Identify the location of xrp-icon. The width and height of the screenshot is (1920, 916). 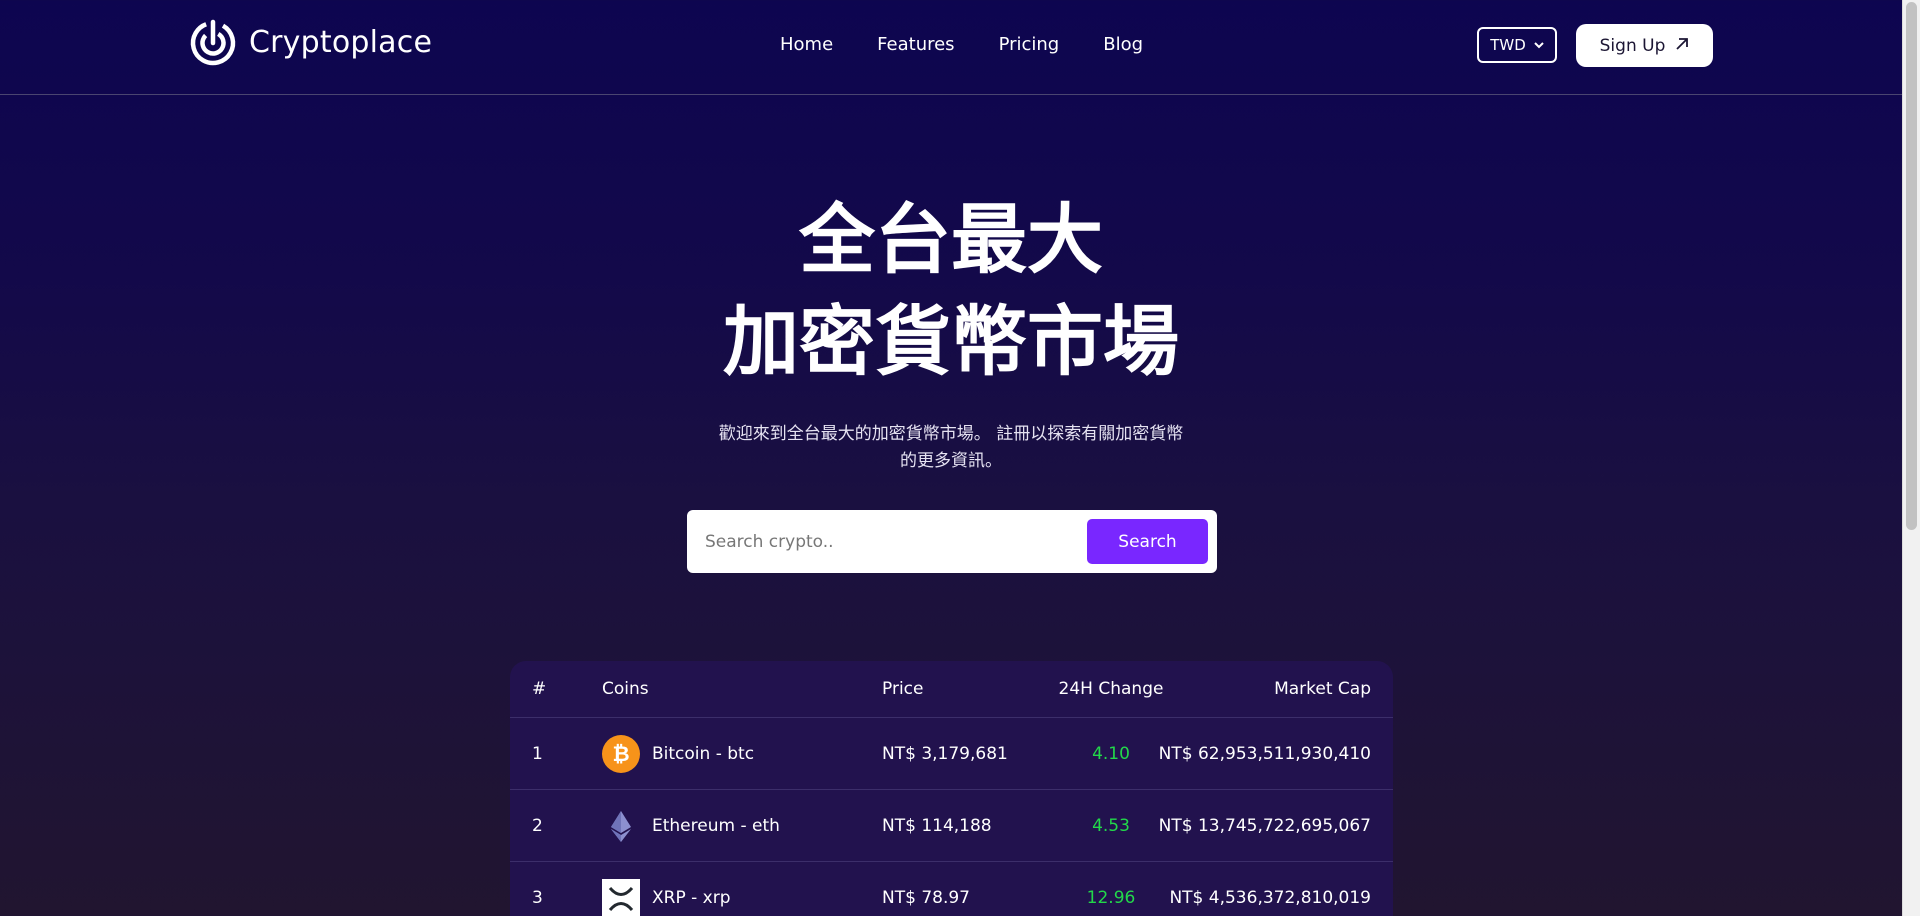
(621, 897).